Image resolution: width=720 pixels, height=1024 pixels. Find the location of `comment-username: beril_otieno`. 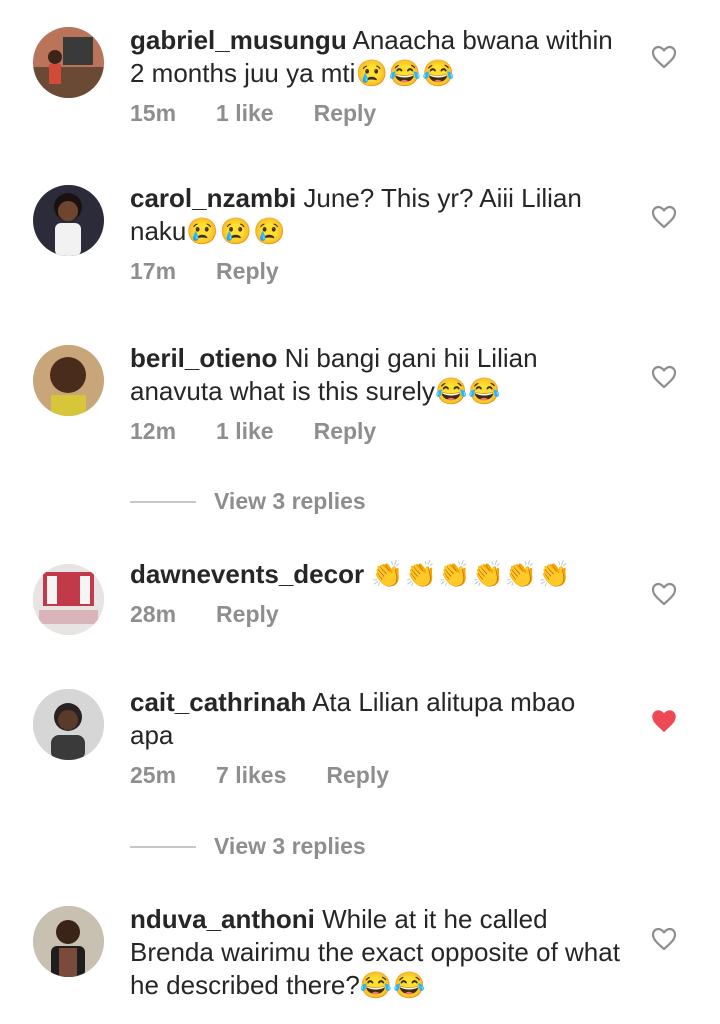

comment-username: beril_otieno is located at coordinates (203, 358).